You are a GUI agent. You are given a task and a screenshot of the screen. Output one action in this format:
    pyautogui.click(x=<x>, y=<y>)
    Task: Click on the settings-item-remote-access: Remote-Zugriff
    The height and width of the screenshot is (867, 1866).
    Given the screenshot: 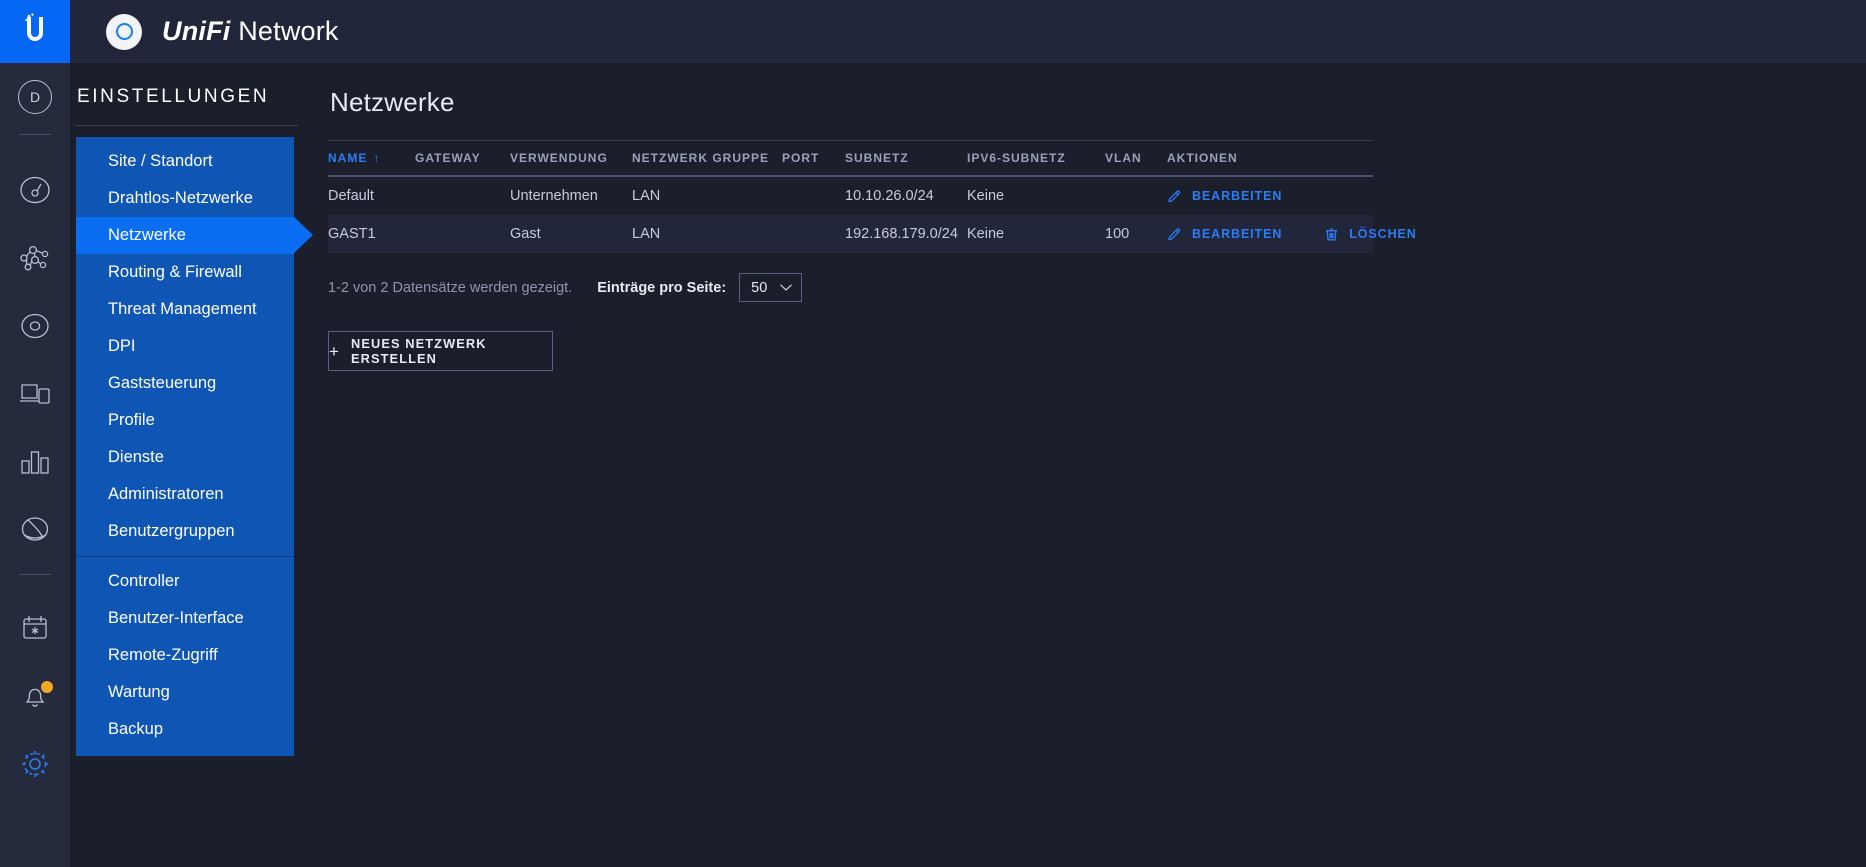 What is the action you would take?
    pyautogui.click(x=185, y=655)
    